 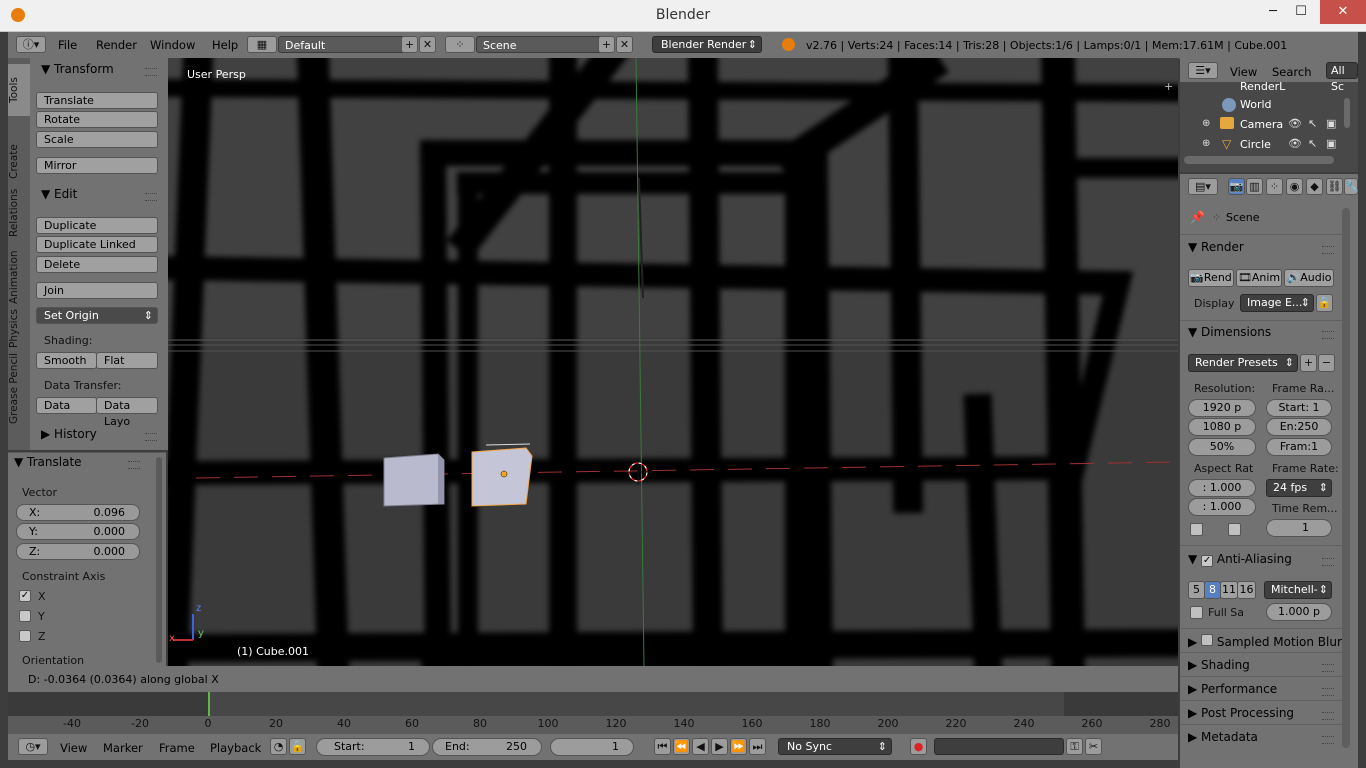 I want to click on outliner-menu-search: Search, so click(x=1292, y=72).